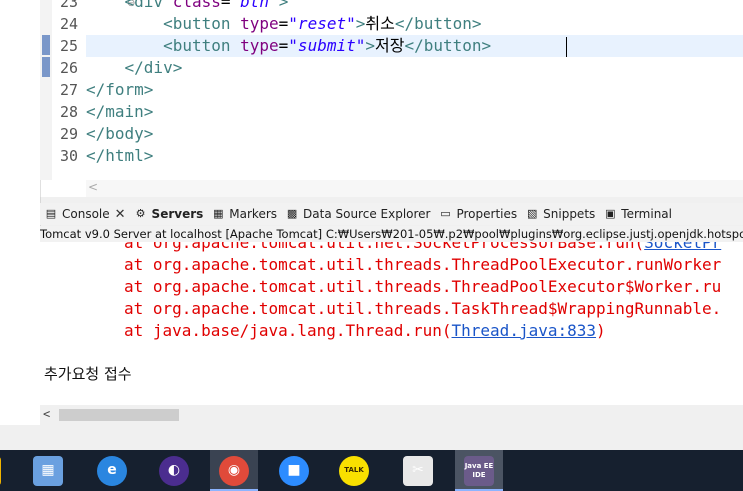  What do you see at coordinates (569, 214) in the screenshot?
I see `tab-label: Snippets` at bounding box center [569, 214].